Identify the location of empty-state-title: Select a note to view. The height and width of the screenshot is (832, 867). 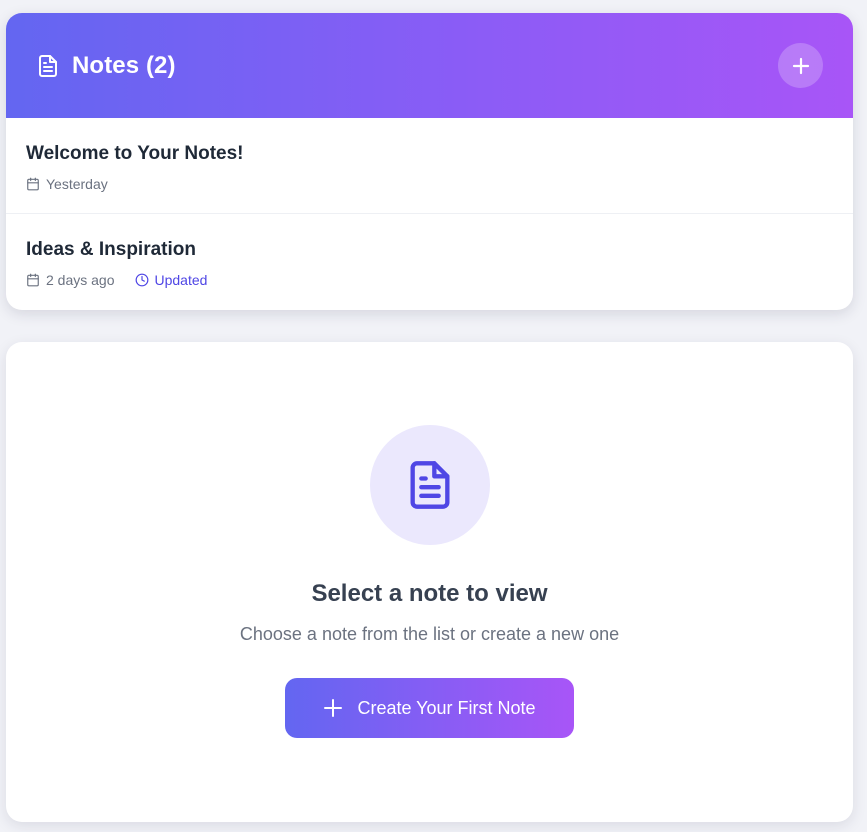
(429, 593).